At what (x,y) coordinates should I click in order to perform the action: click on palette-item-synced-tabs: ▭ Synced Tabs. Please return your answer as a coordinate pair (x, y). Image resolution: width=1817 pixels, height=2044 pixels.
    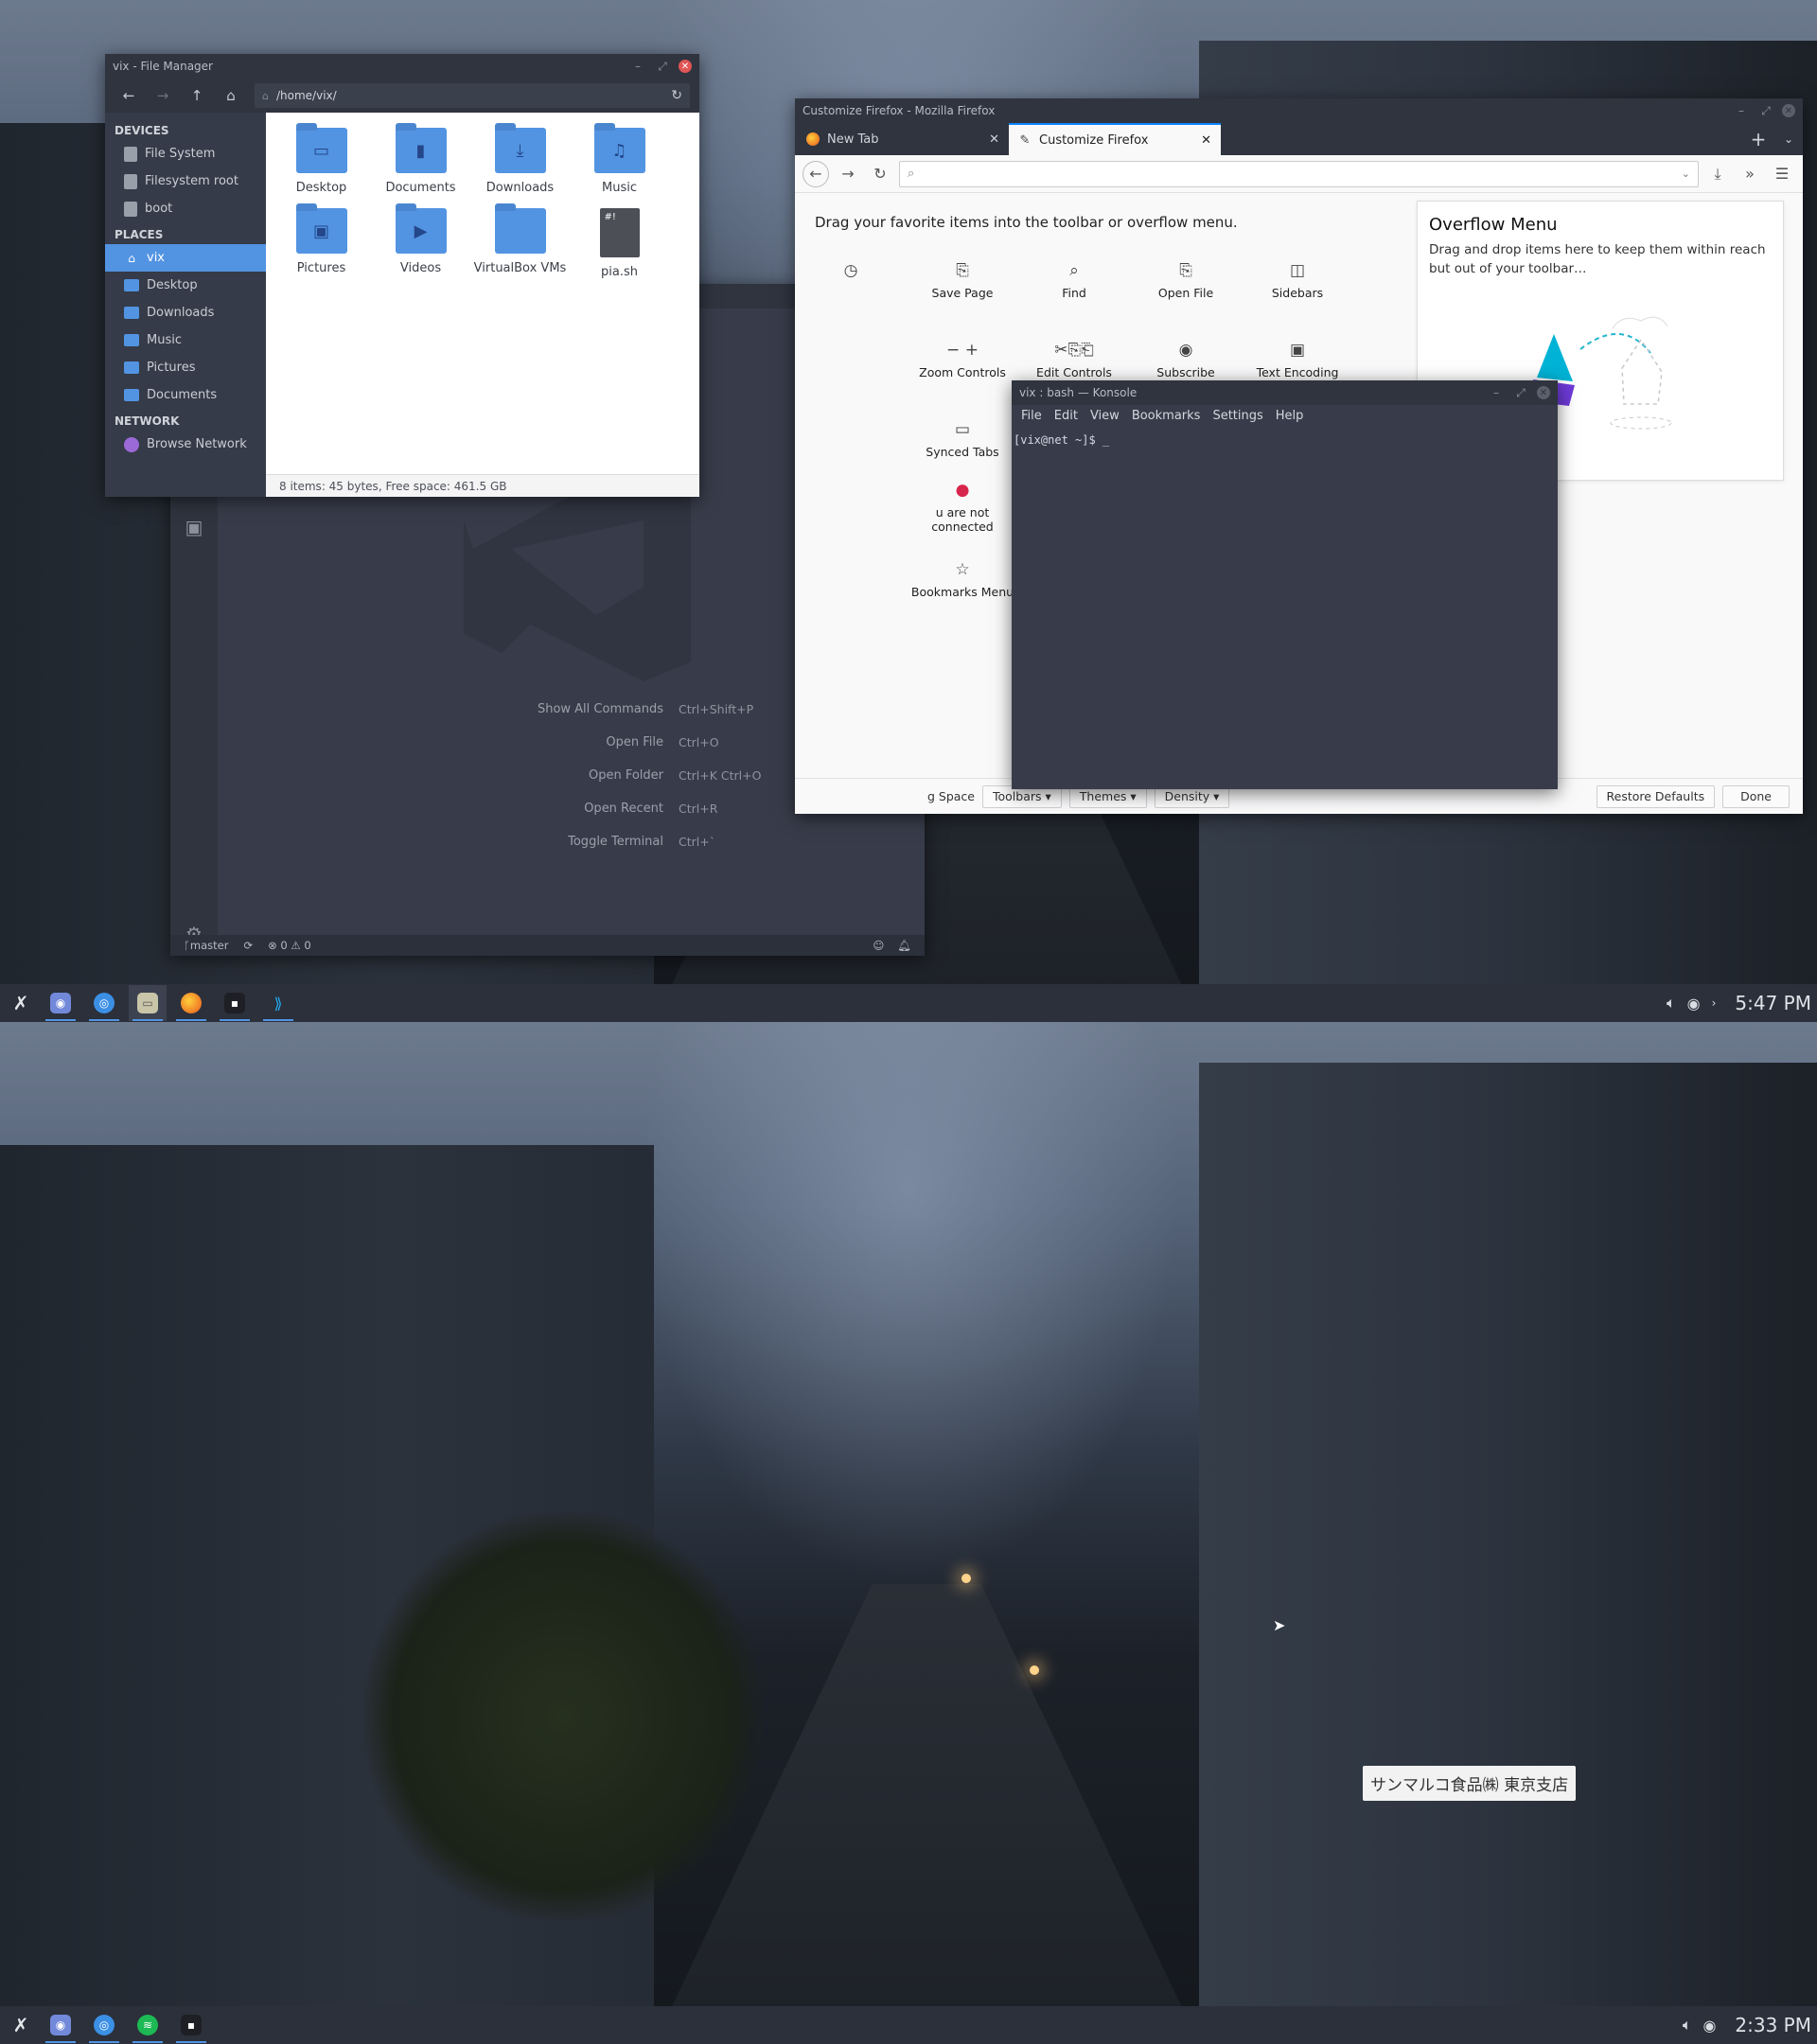
    Looking at the image, I should click on (963, 438).